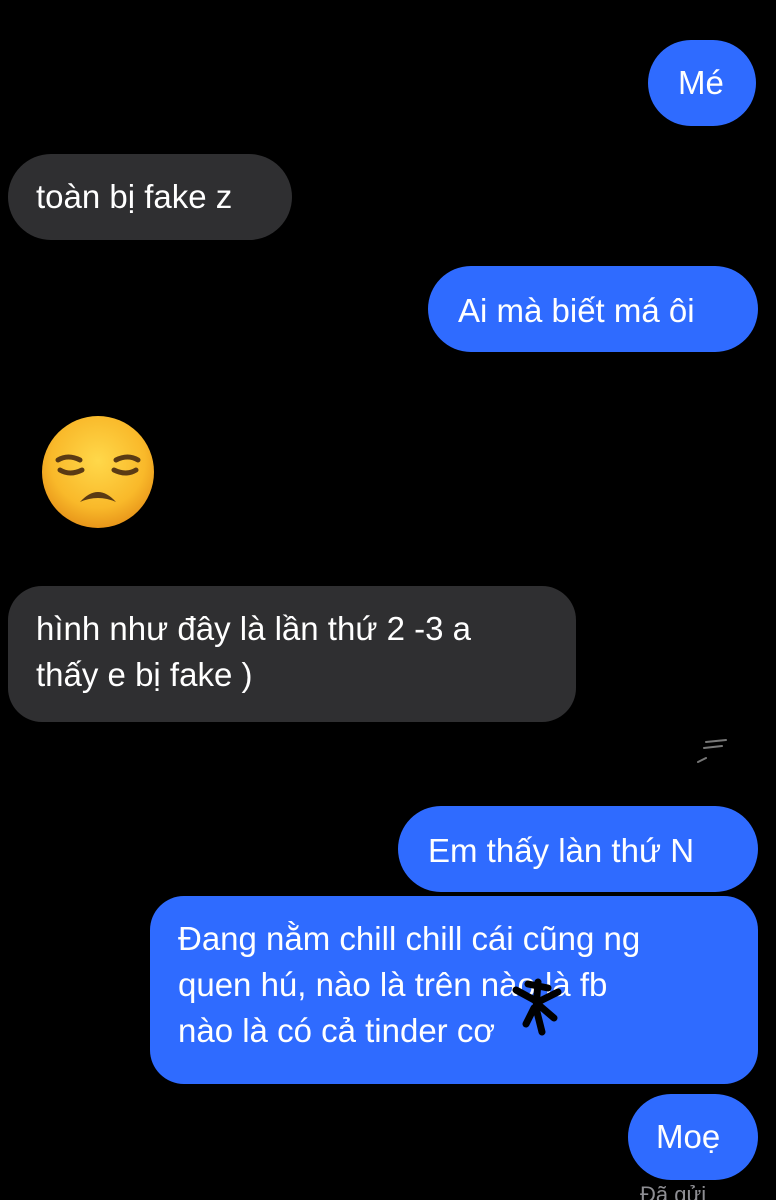 The height and width of the screenshot is (1200, 776). I want to click on message-text-line: Đang nằm chill chill cái cũng ng, so click(409, 938).